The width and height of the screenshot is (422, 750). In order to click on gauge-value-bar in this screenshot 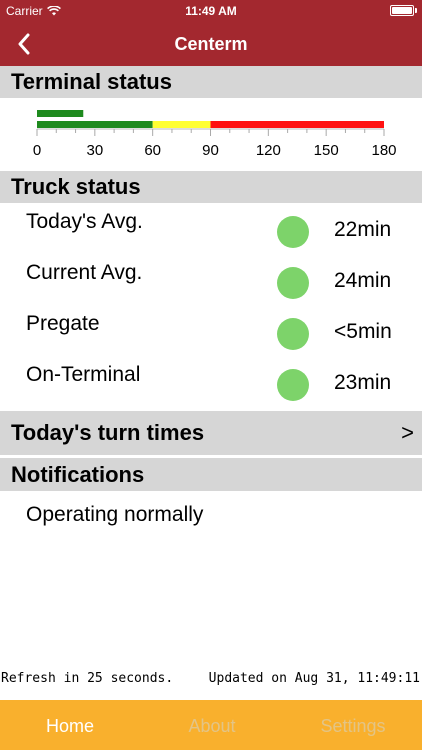, I will do `click(60, 113)`.